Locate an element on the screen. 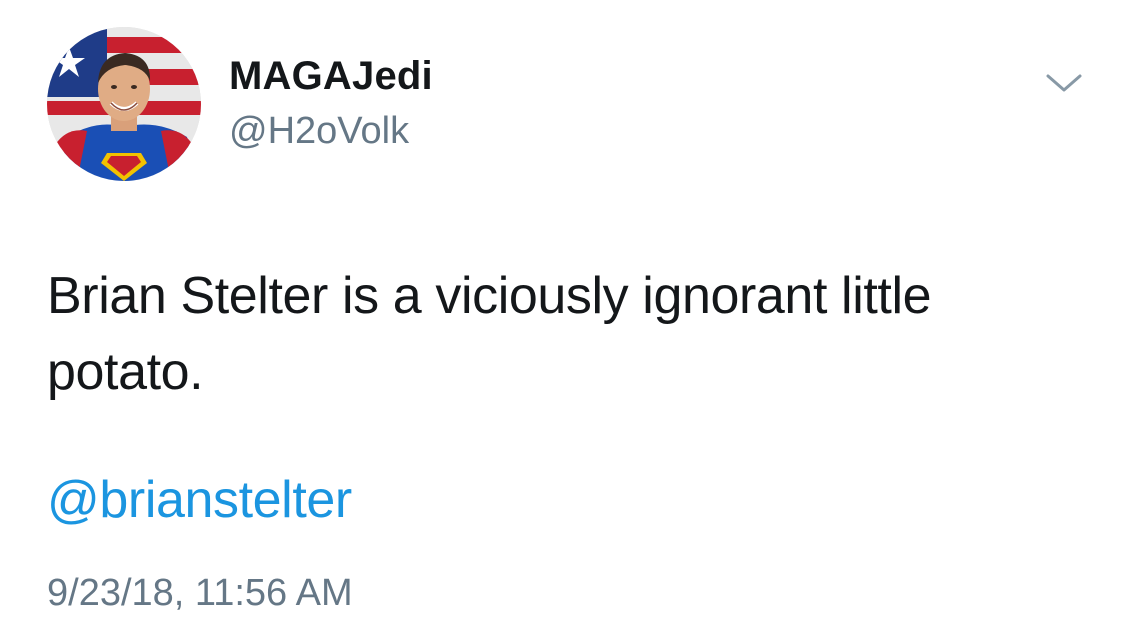  chevron-down-icon-glyph is located at coordinates (1064, 83).